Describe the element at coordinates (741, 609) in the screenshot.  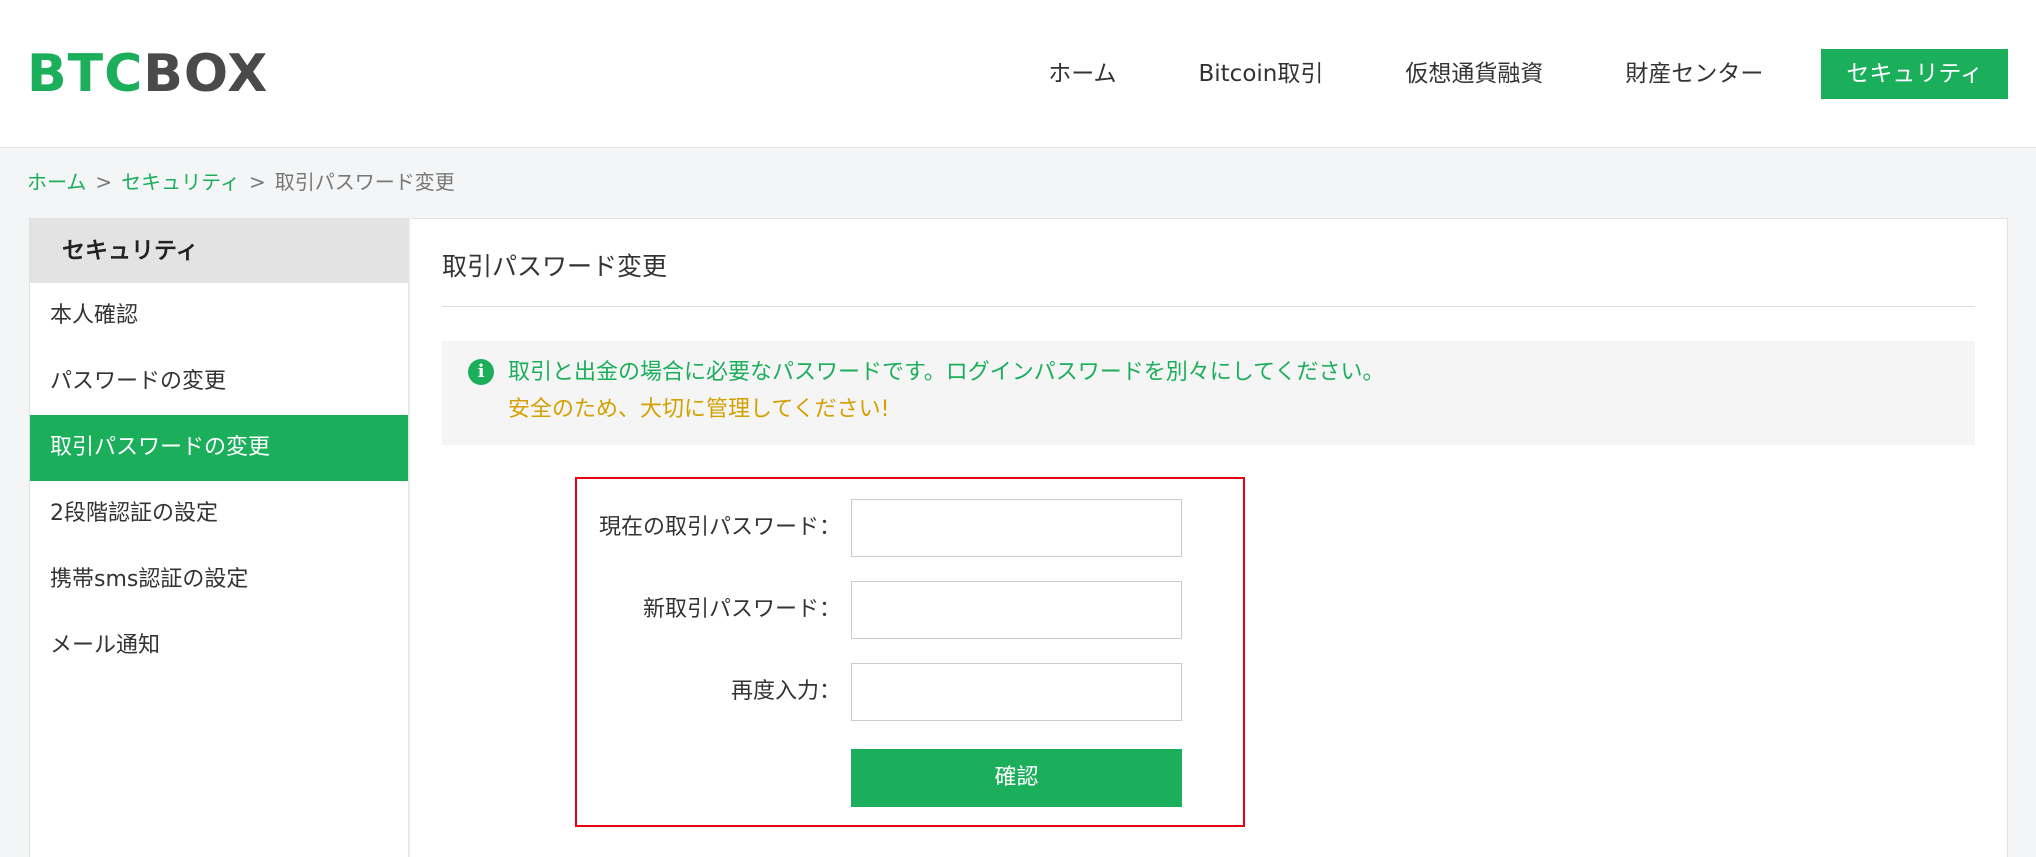
I see `new-password-label: 新取引パスワード：` at that location.